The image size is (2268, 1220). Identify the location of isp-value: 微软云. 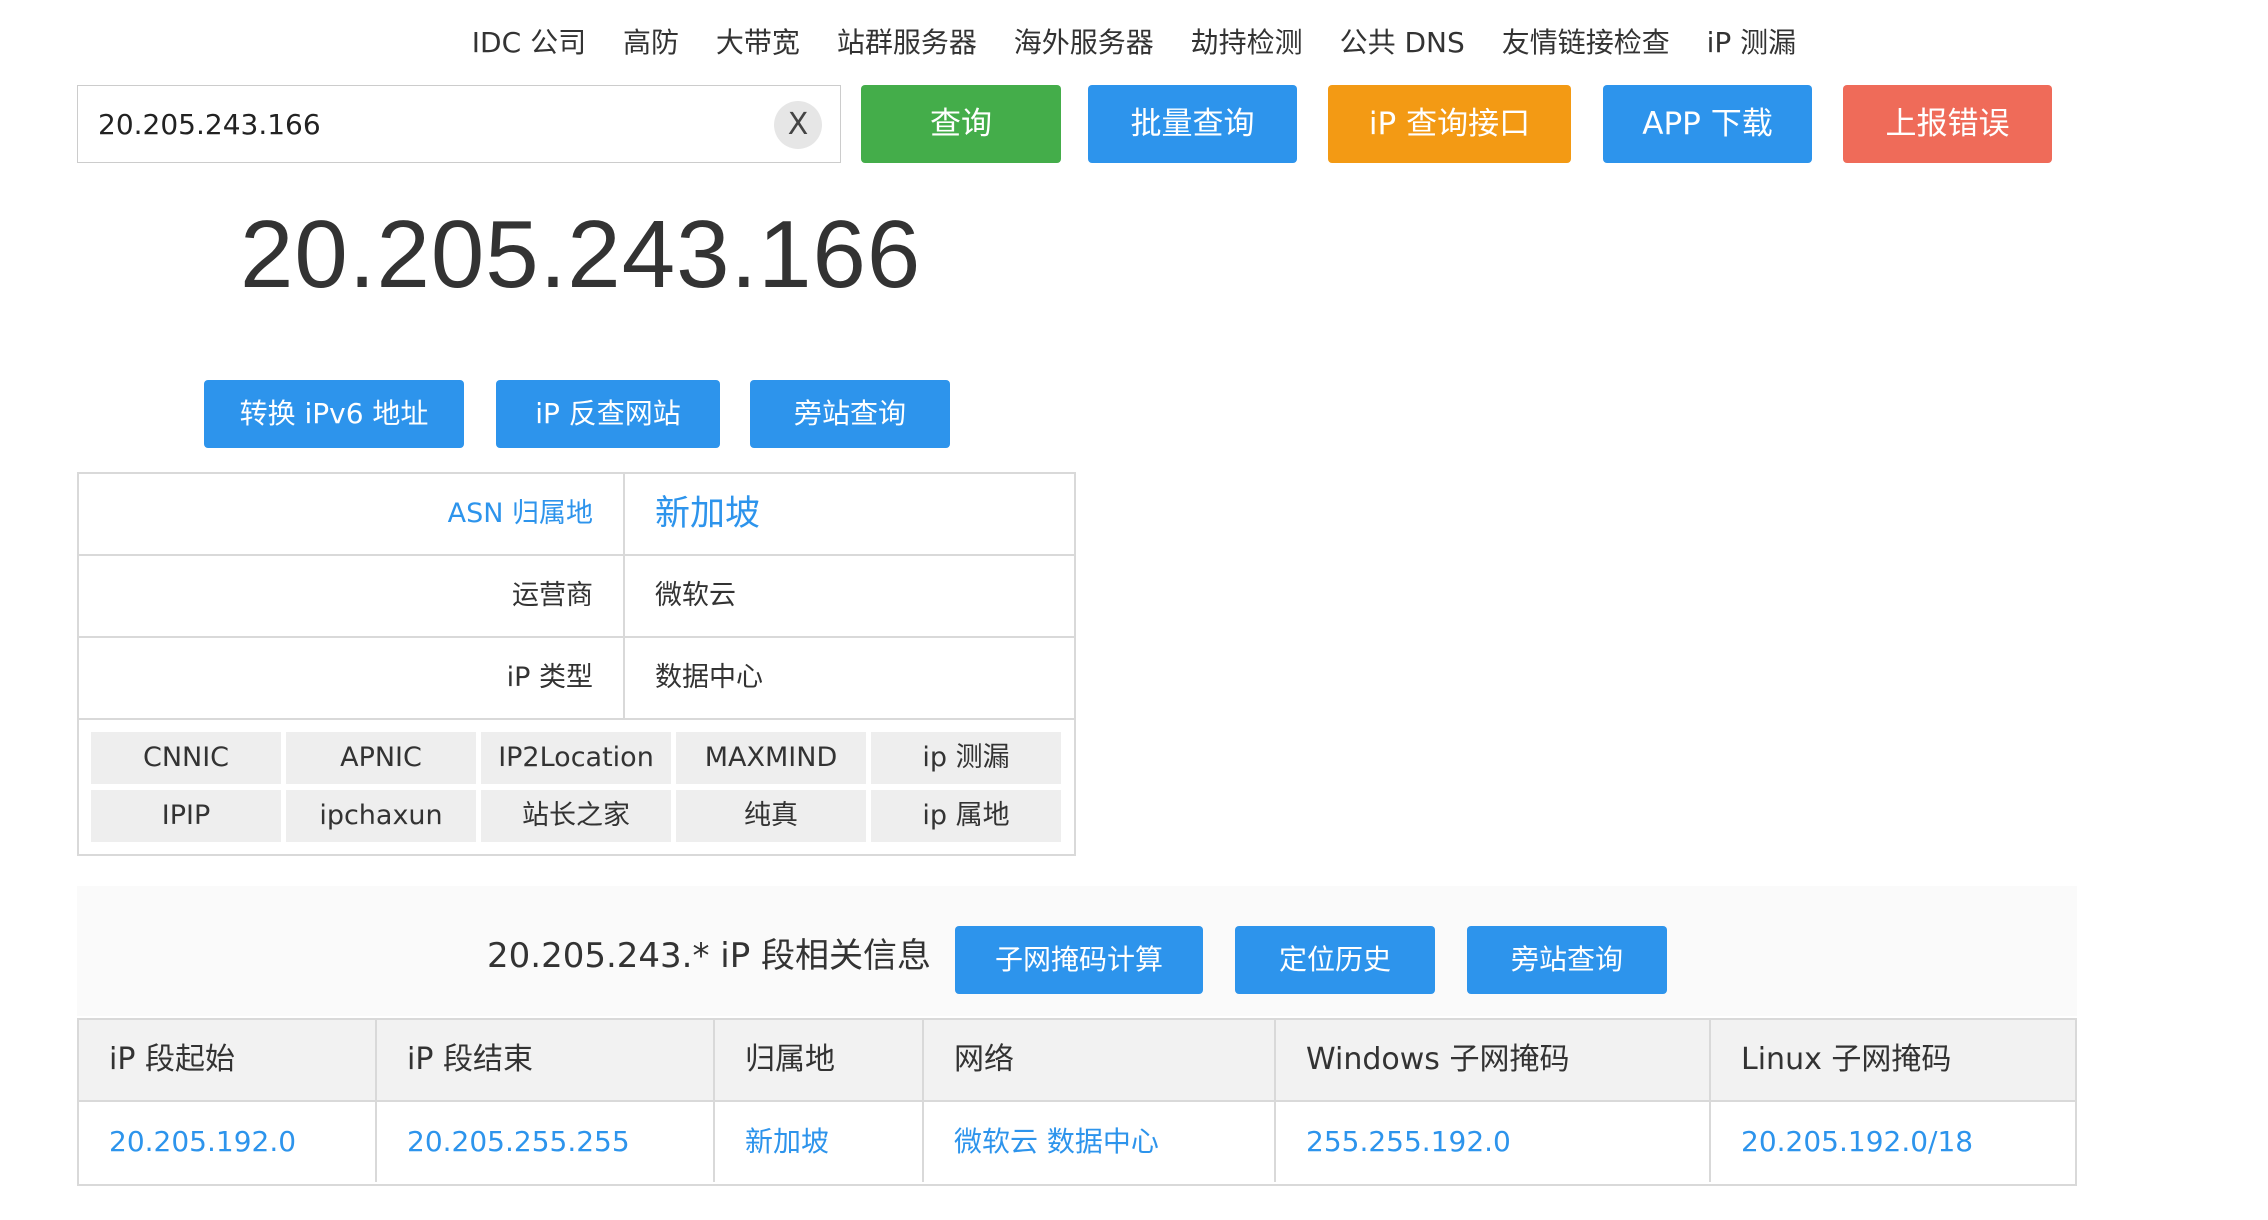
(695, 595).